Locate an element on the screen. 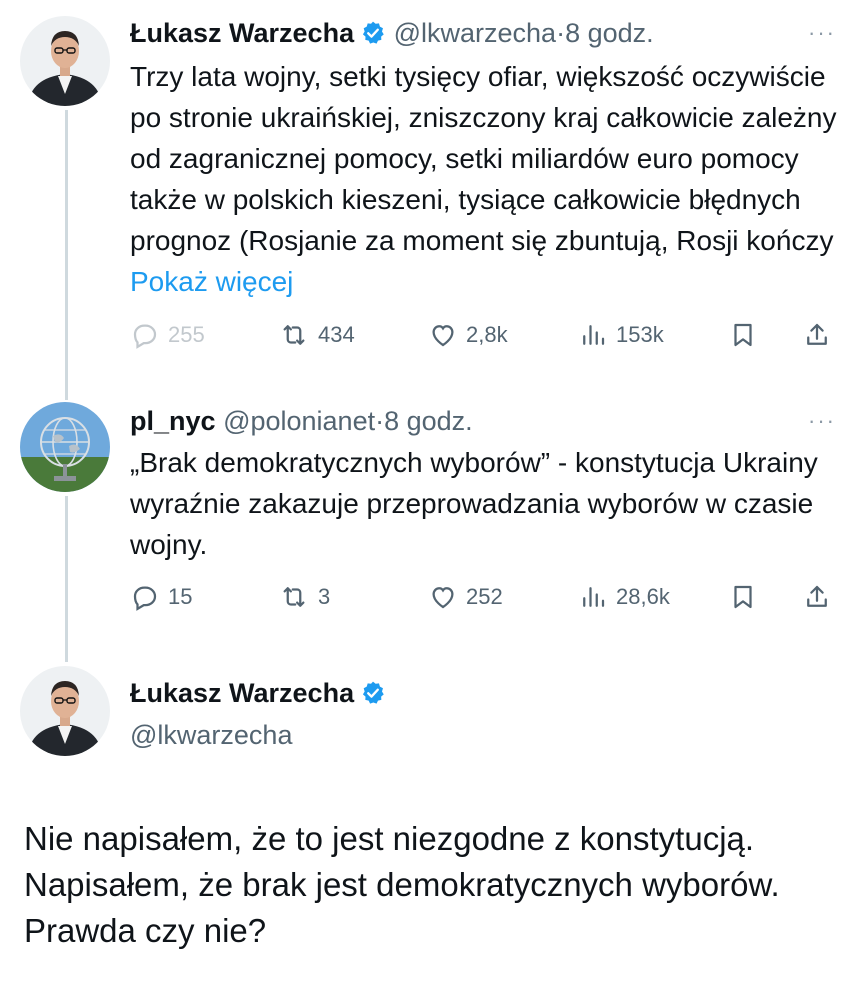  tweet-header: pl_nyc @polonianet·8 godz. is located at coordinates (301, 421).